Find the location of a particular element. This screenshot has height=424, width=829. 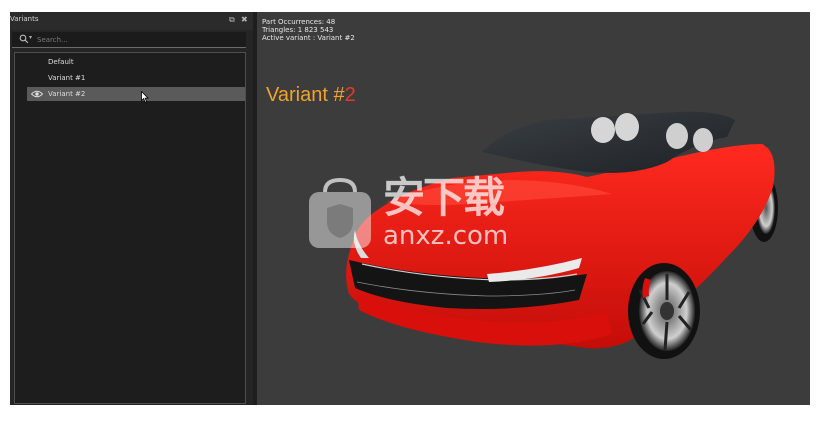

watermark: 安下载 anxz.com is located at coordinates (420, 214).